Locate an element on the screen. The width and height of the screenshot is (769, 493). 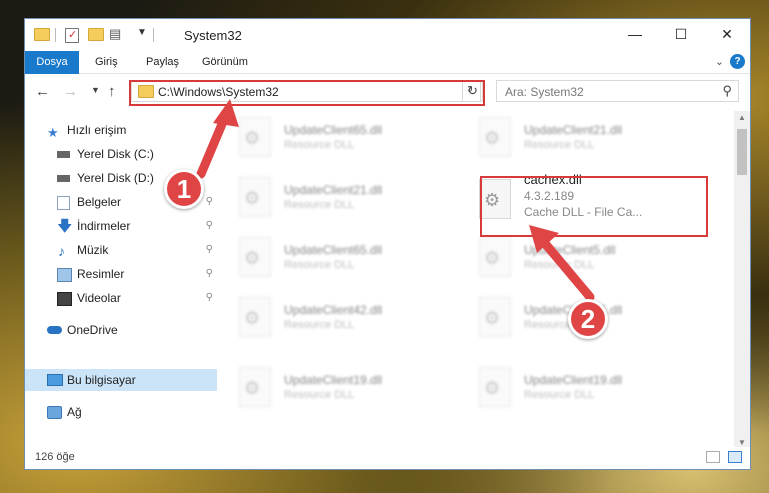
step-badge-1: 1 is located at coordinates (184, 189).